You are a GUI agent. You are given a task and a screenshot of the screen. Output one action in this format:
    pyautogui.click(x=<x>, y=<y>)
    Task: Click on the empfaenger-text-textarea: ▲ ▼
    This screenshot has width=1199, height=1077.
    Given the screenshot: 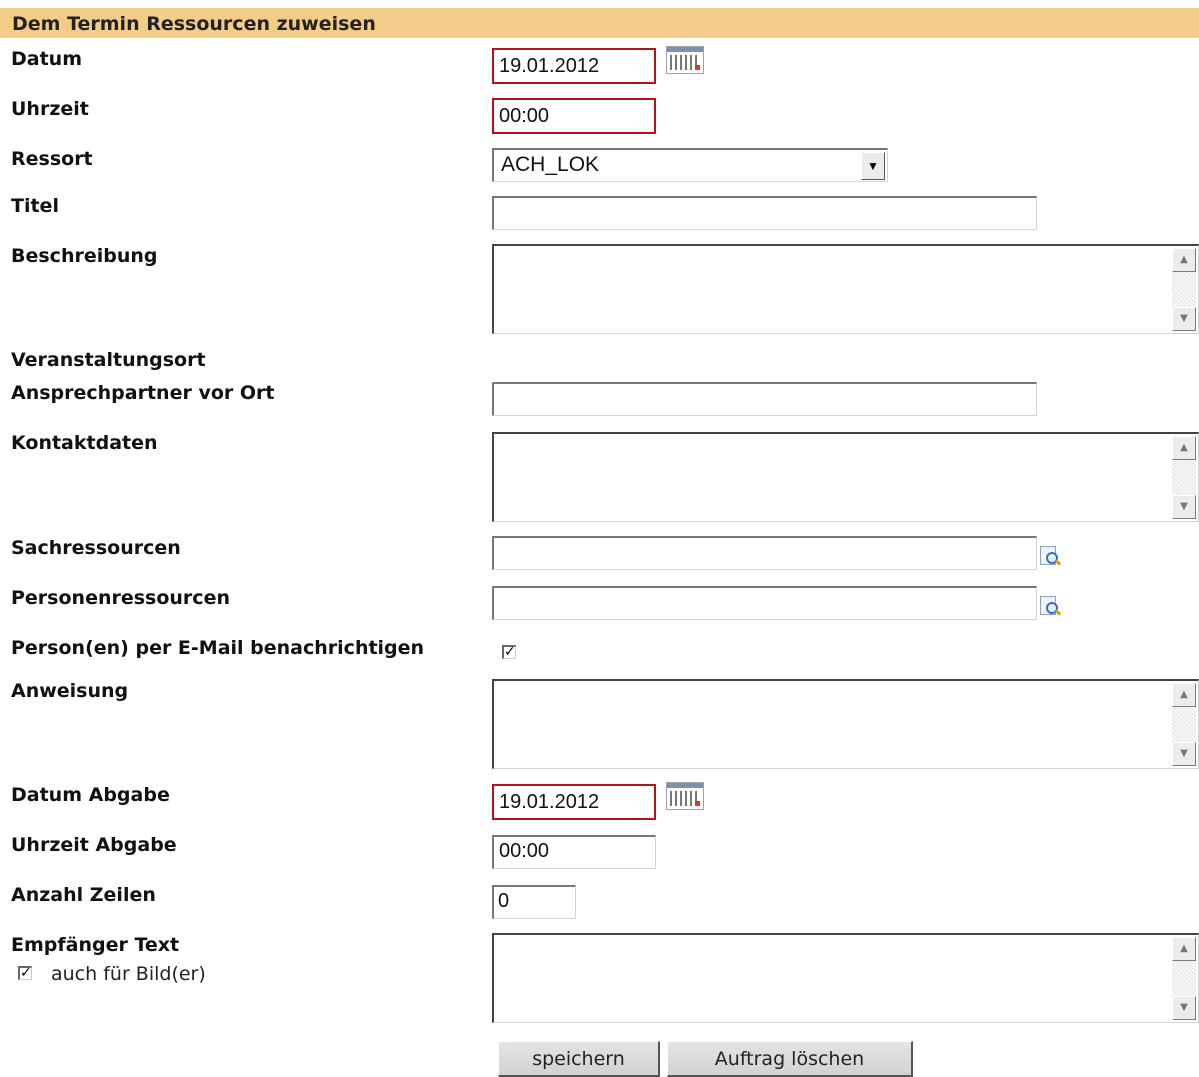 What is the action you would take?
    pyautogui.click(x=845, y=978)
    